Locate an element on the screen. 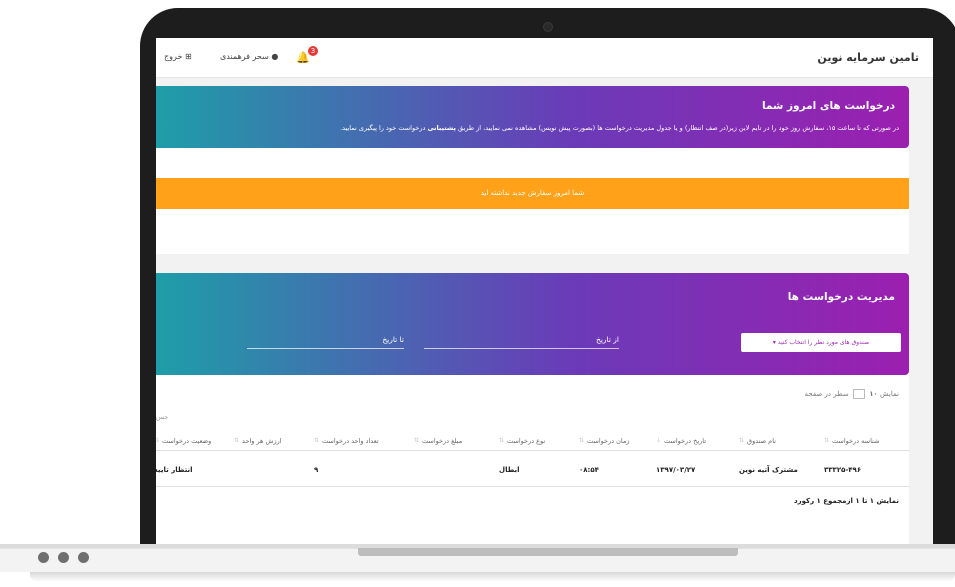 This screenshot has width=955, height=587. chevron-down-icon: ▾ is located at coordinates (774, 342).